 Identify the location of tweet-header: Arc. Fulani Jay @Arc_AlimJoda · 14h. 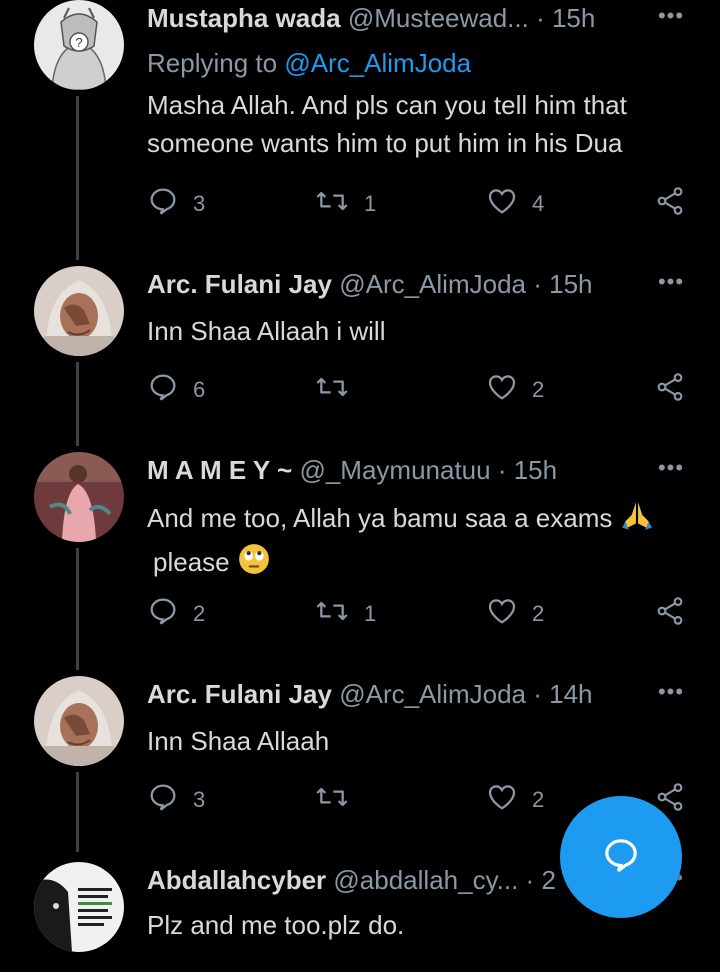
(370, 694).